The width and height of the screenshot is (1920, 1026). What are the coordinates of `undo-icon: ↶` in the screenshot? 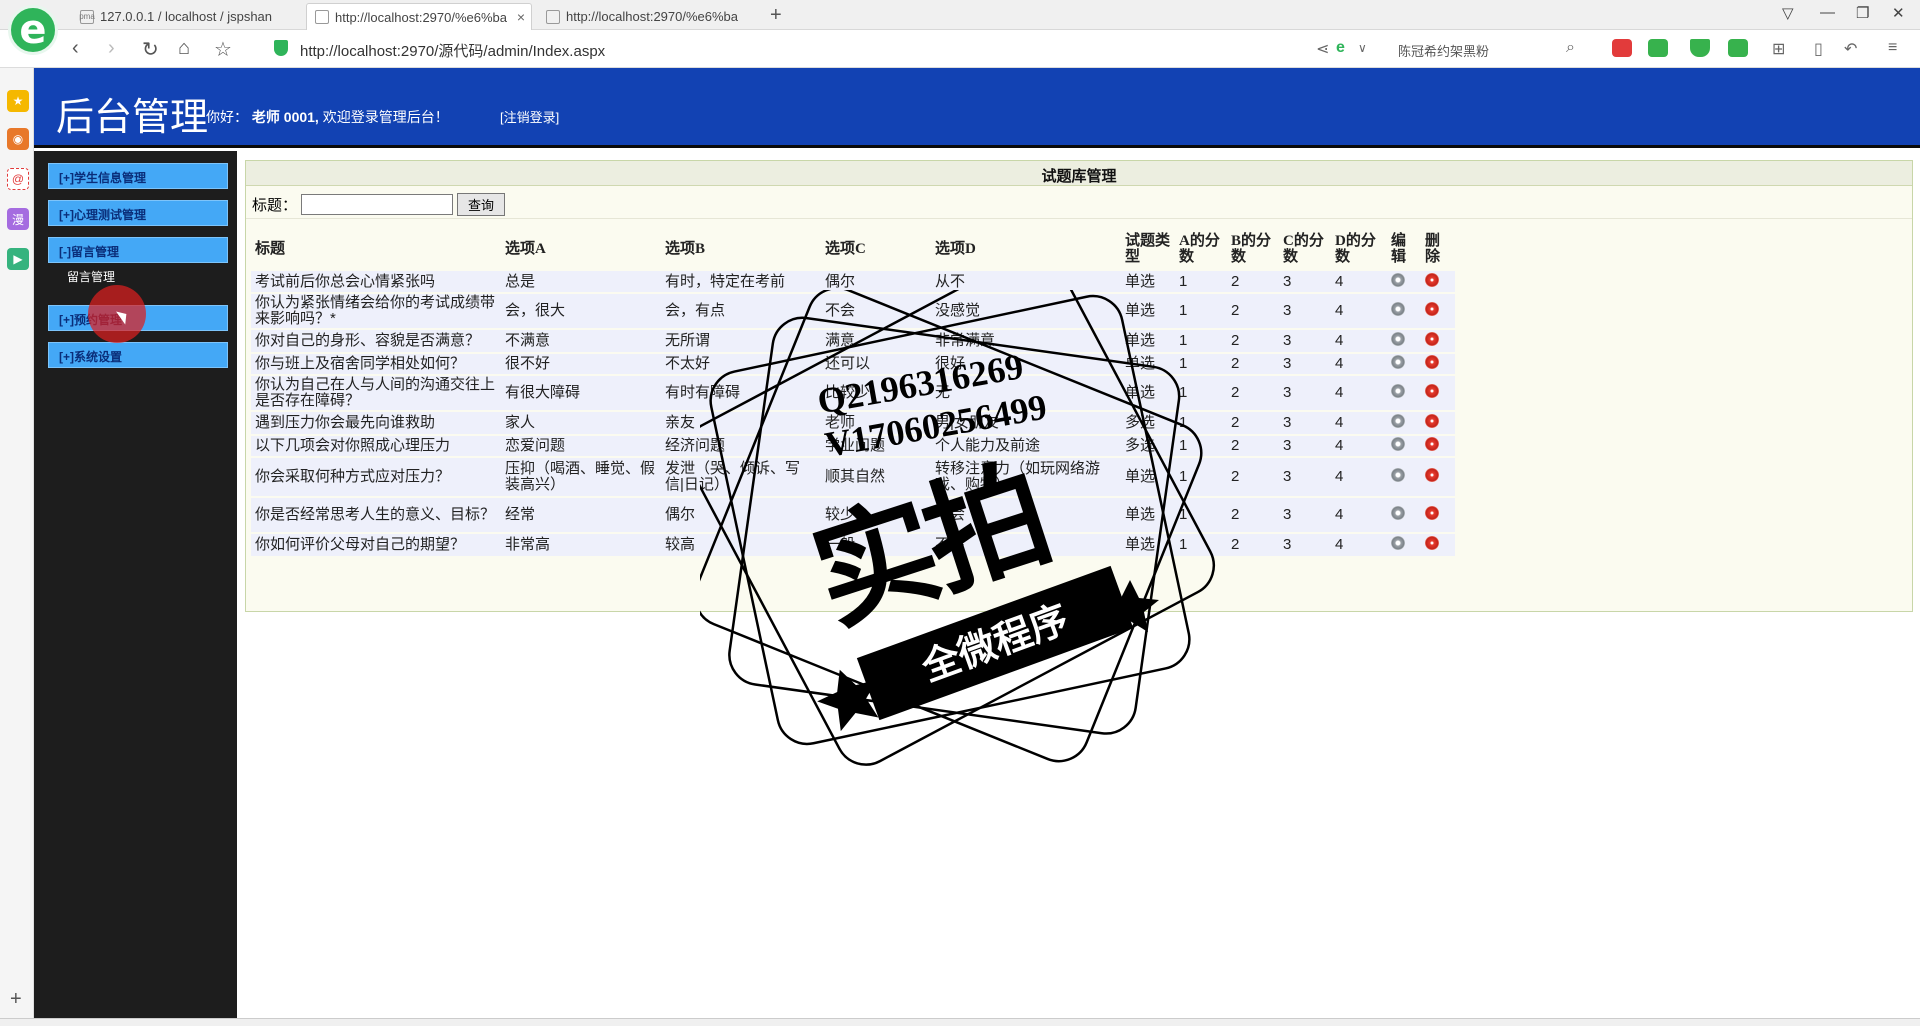 It's located at (1850, 49).